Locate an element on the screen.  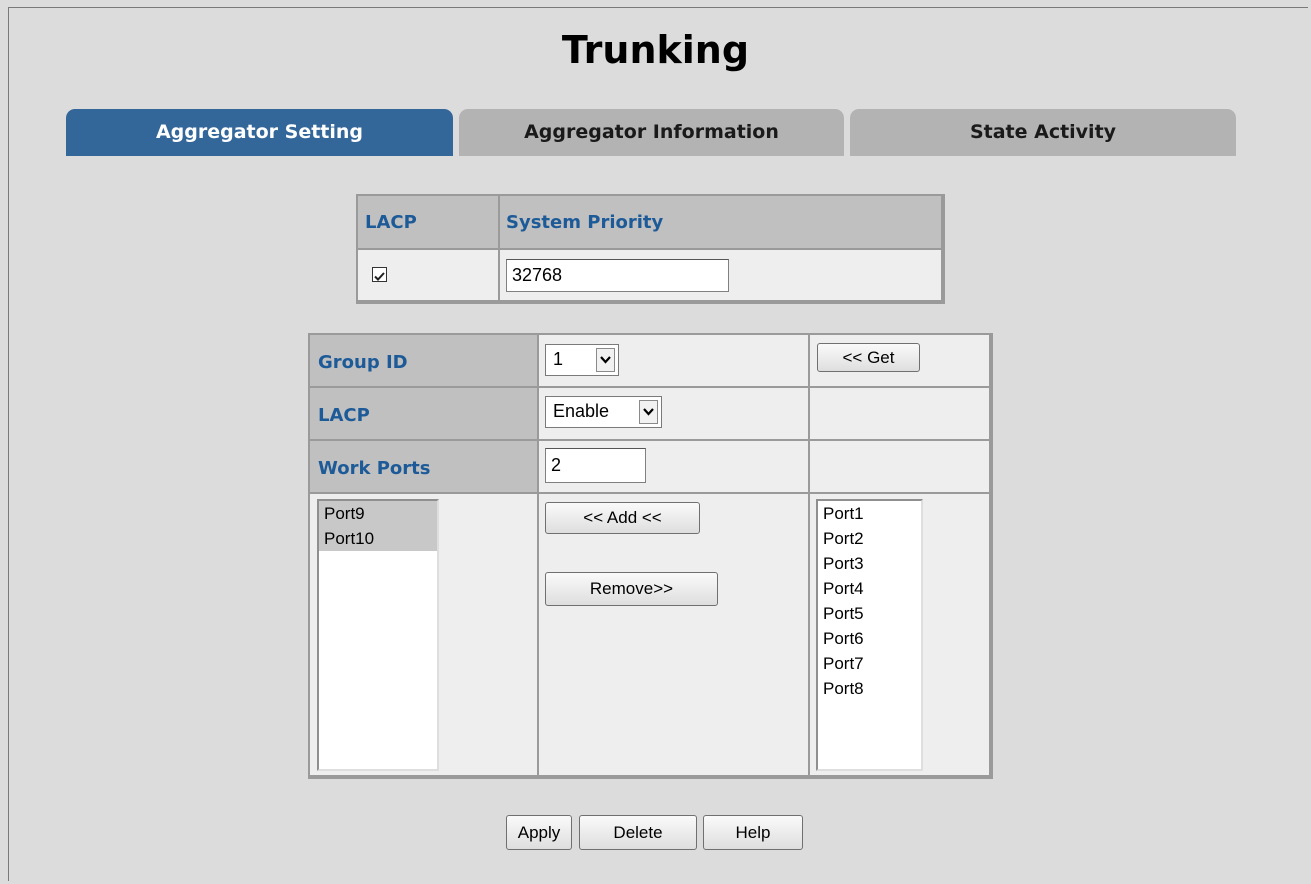
priority-header-cell: System Priority is located at coordinates (720, 222).